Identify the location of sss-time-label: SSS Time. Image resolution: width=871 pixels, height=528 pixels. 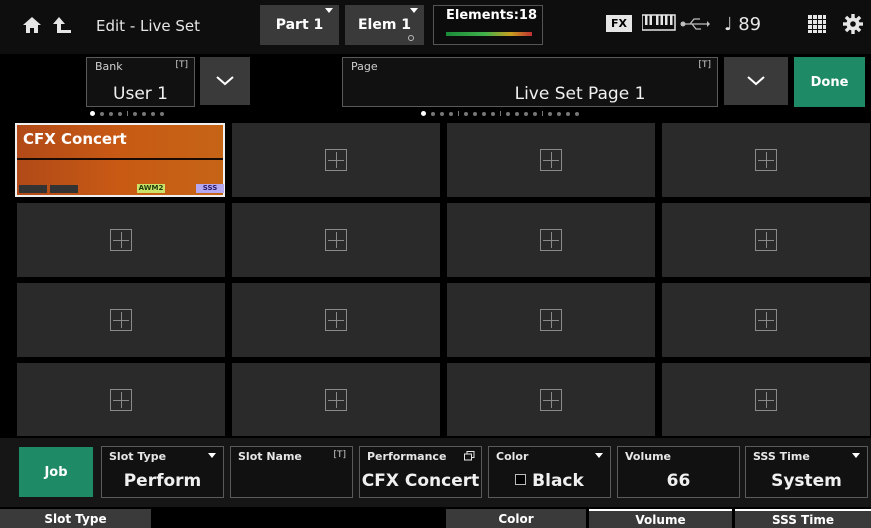
(781, 456).